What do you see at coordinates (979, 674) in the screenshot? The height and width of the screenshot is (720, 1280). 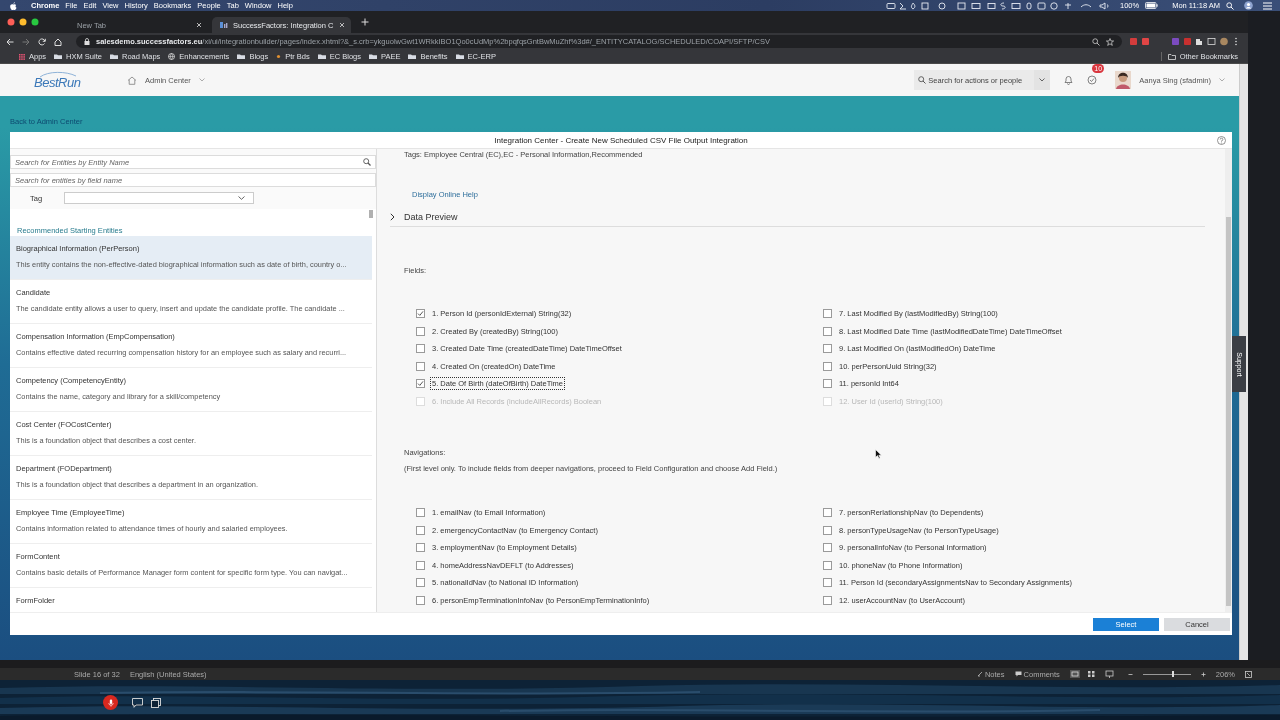 I see `pencil-icon` at bounding box center [979, 674].